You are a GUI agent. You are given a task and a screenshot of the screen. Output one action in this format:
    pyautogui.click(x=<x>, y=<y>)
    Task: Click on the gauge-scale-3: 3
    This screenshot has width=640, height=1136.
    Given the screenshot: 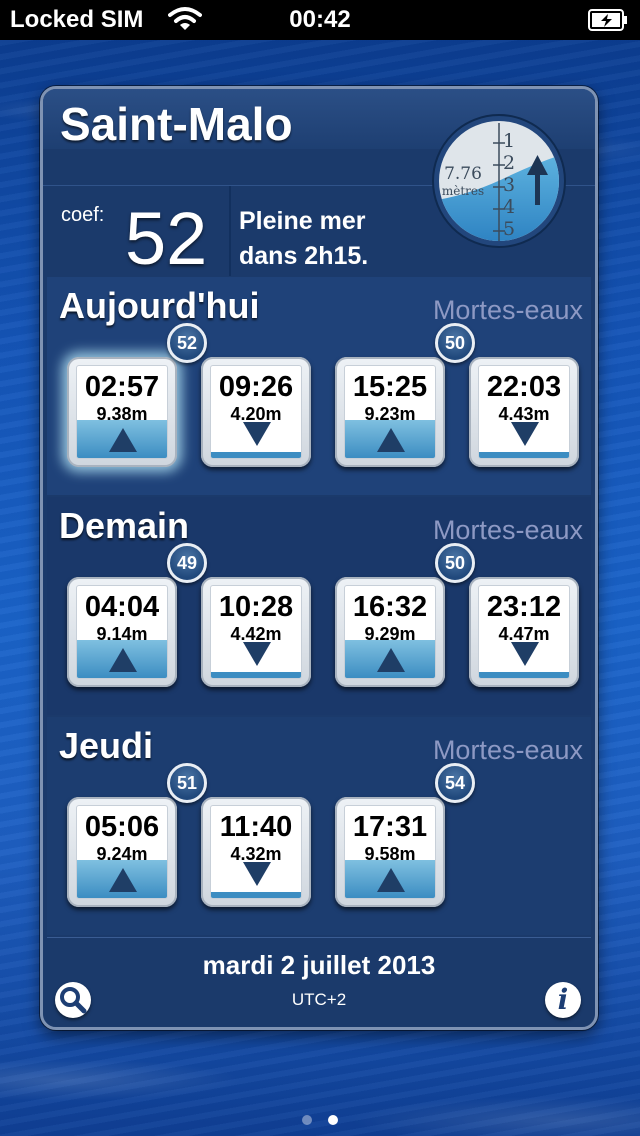 What is the action you would take?
    pyautogui.click(x=509, y=185)
    